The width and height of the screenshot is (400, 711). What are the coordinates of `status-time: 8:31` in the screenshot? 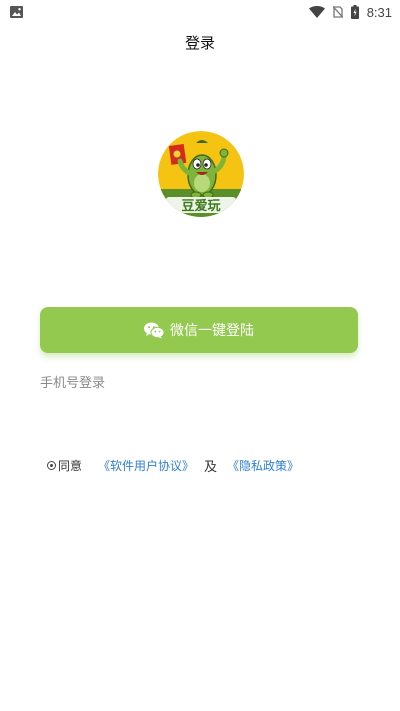 It's located at (379, 12).